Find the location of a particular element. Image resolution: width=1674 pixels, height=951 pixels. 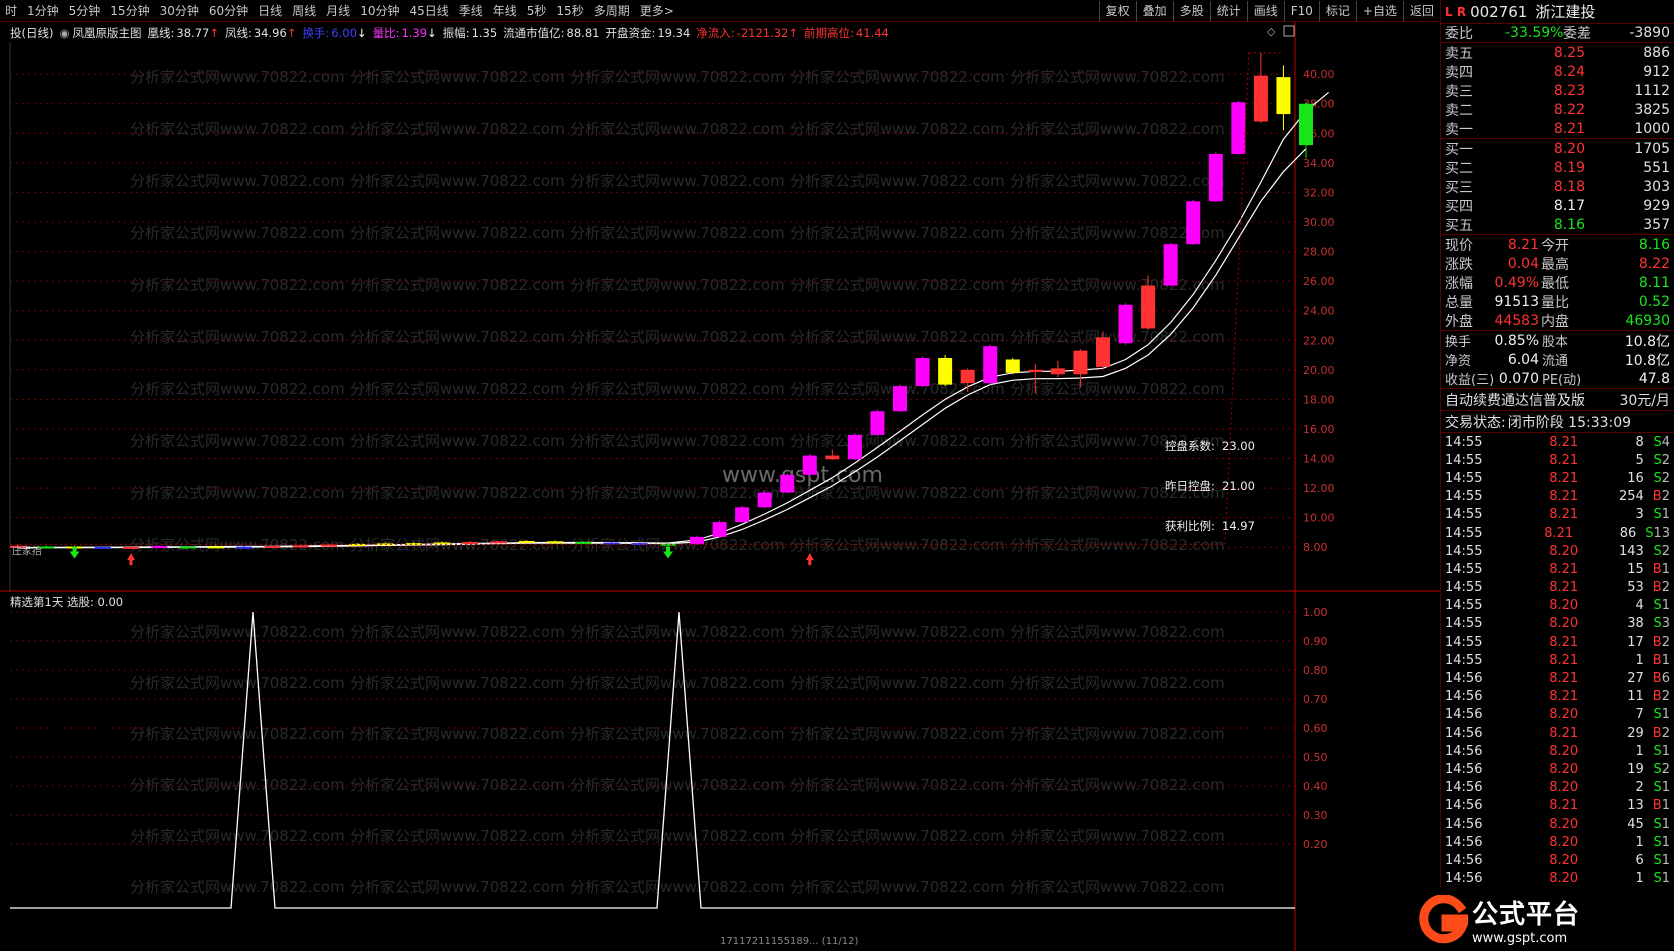

ask-row: 卖四 8.24 912 is located at coordinates (1557, 71).